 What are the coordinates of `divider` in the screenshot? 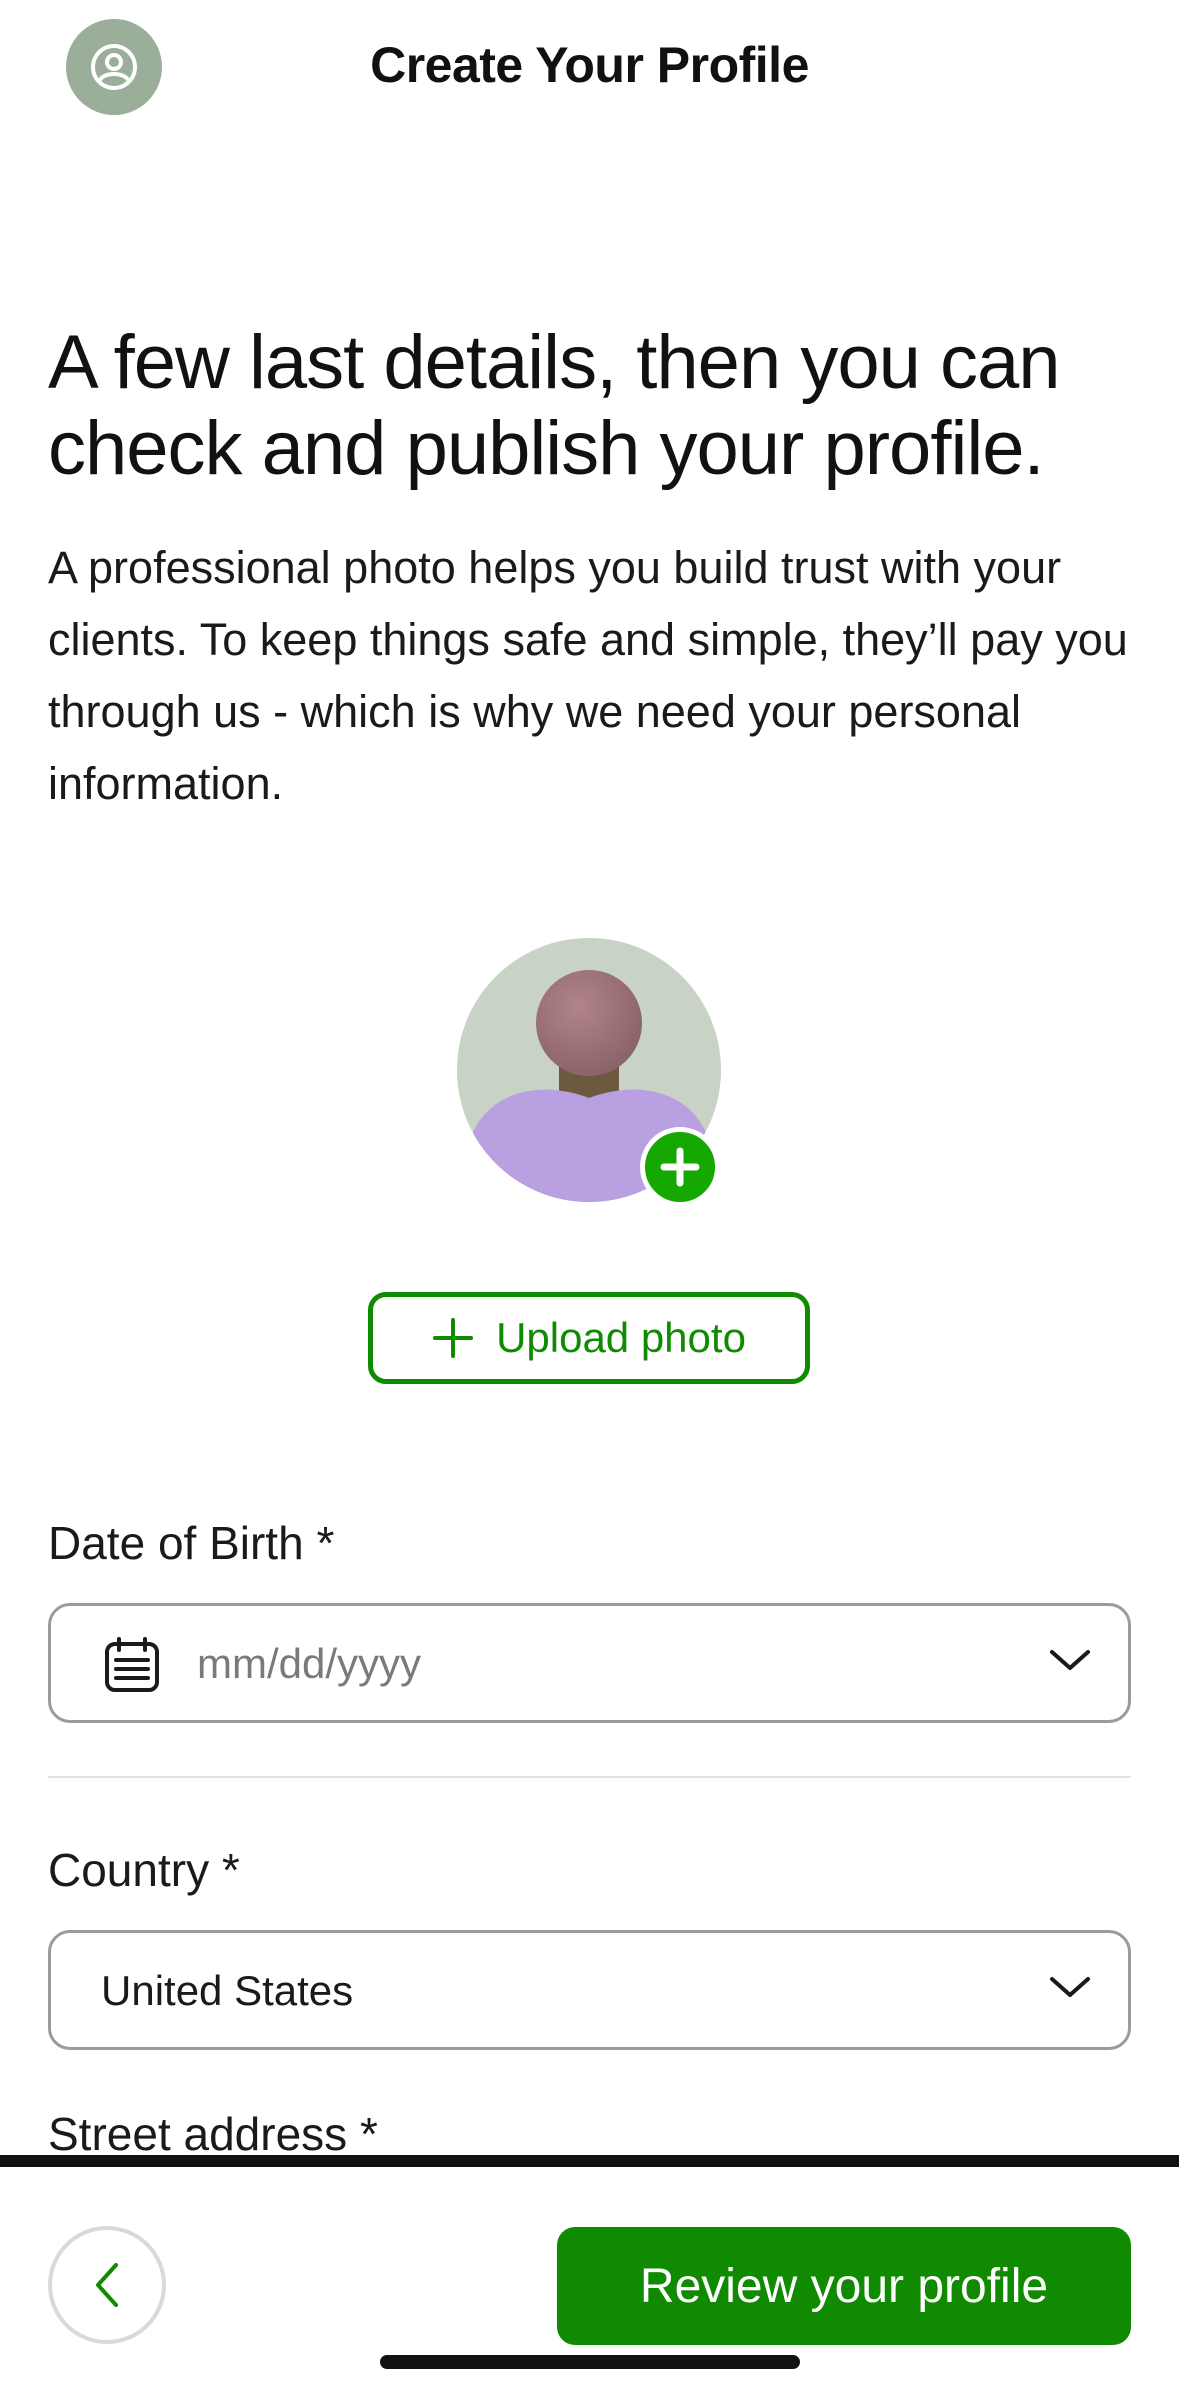 It's located at (589, 1777).